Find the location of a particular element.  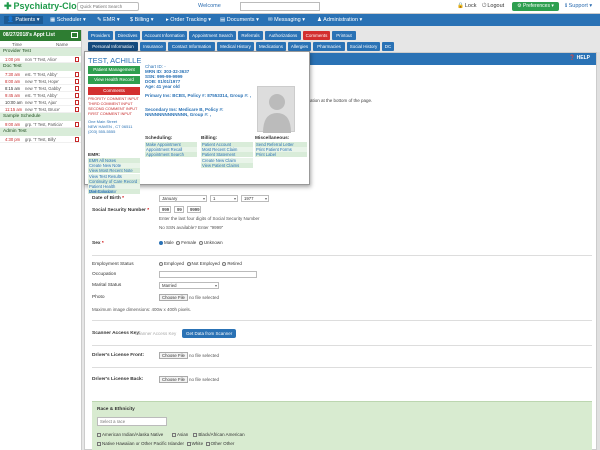

marital-select: Married▾ is located at coordinates (189, 285).